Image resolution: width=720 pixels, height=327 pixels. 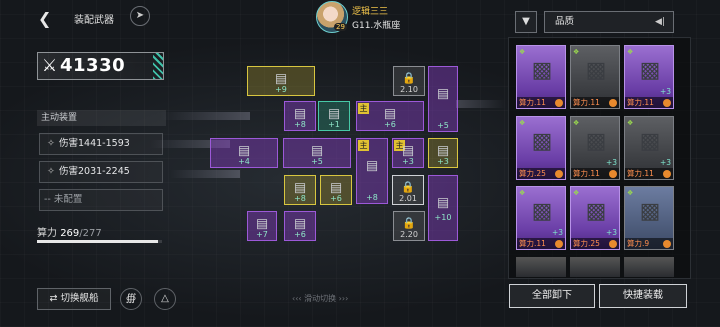 I want to click on main-badge: 主, so click(x=363, y=145).